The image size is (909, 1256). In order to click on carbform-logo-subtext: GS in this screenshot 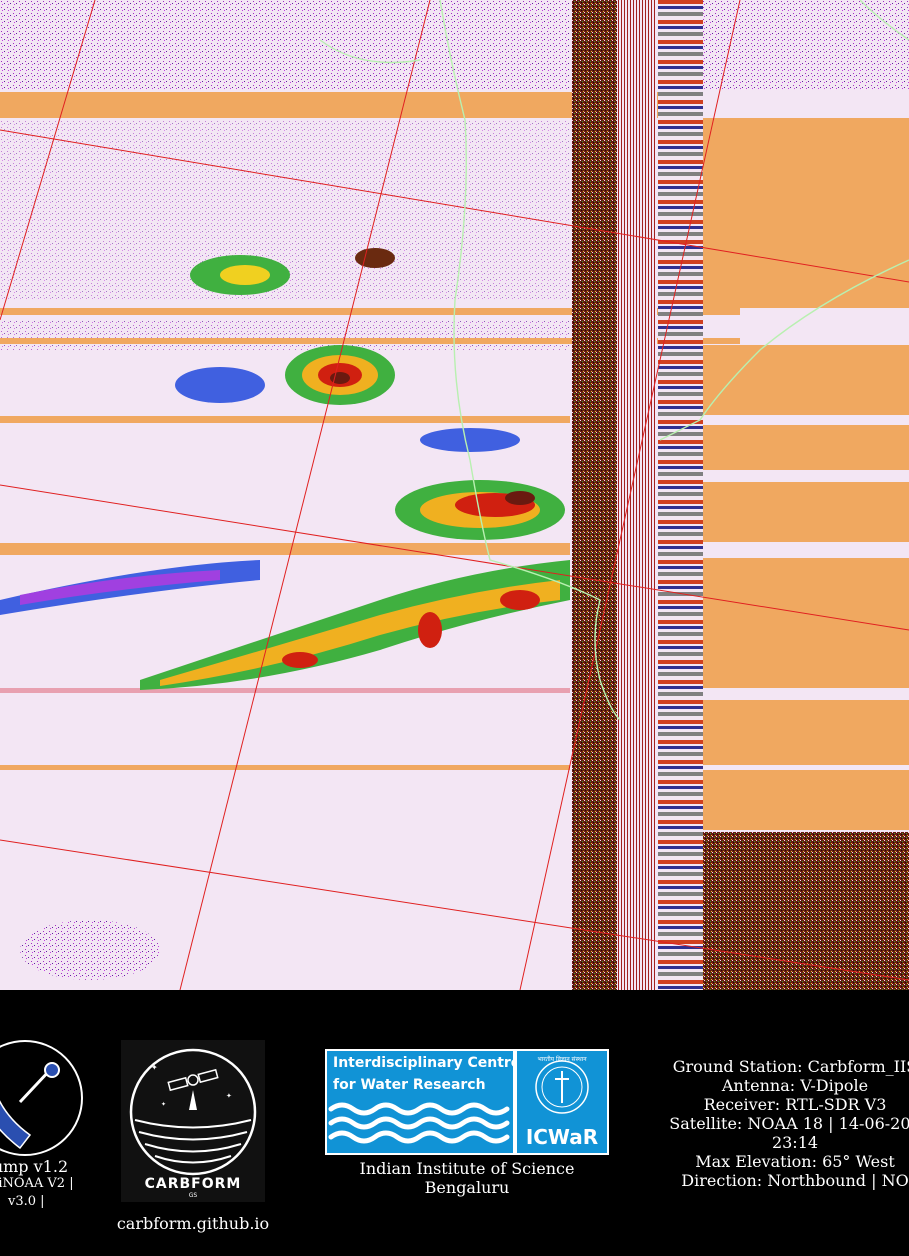, I will do `click(193, 1195)`.